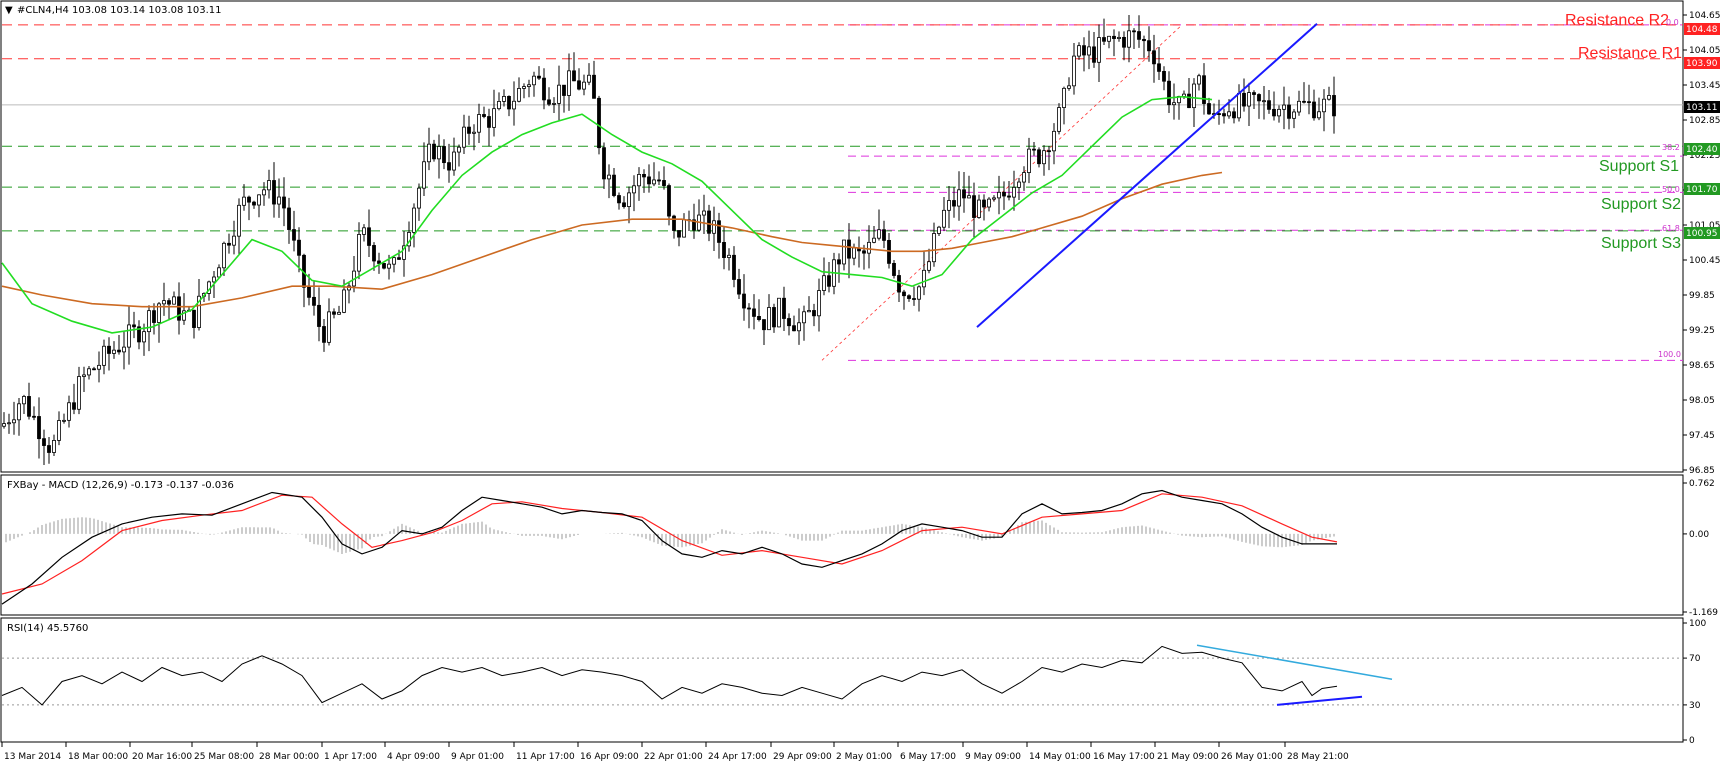 This screenshot has height=765, width=1722. I want to click on price-axis-label: 96.85, so click(1702, 471).